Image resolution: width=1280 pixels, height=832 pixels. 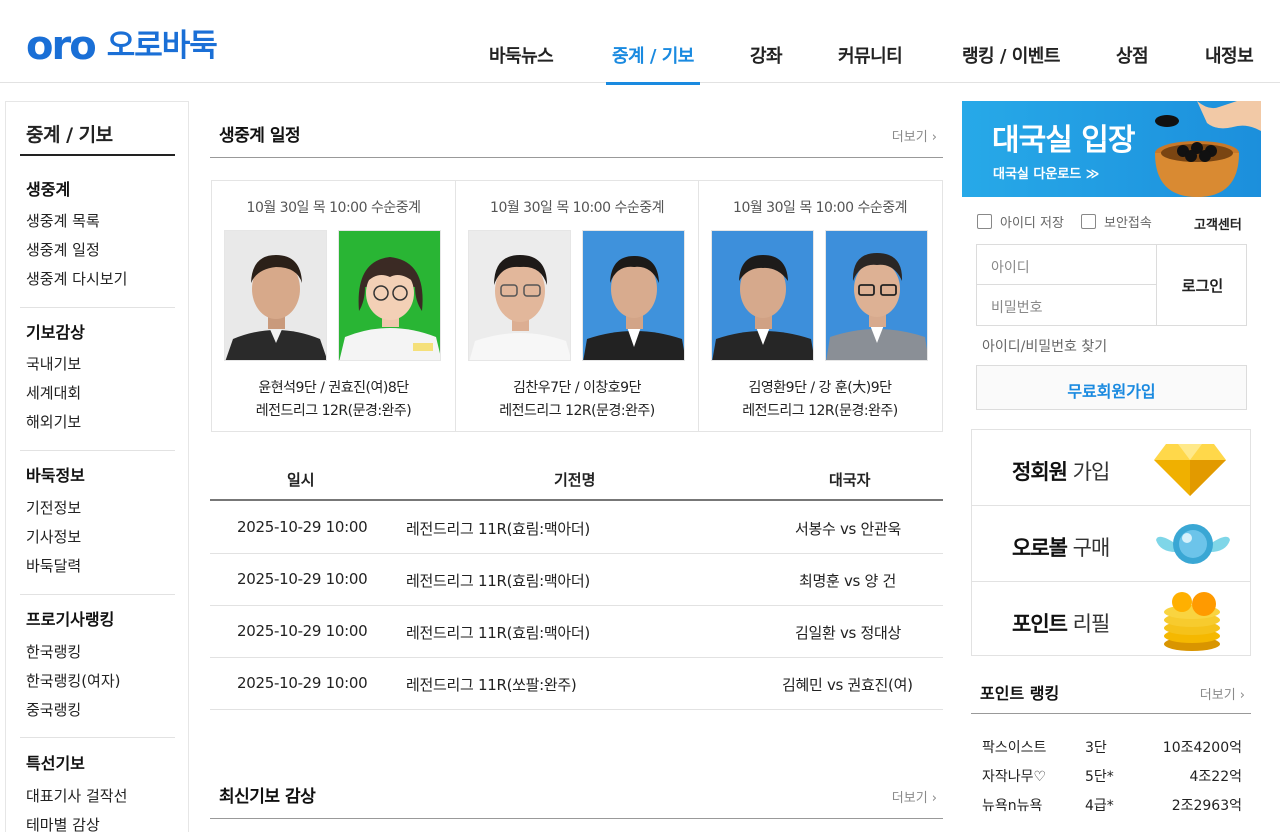 I want to click on nav-ranking-event: 랭킹 / 이벤트, so click(x=1011, y=62).